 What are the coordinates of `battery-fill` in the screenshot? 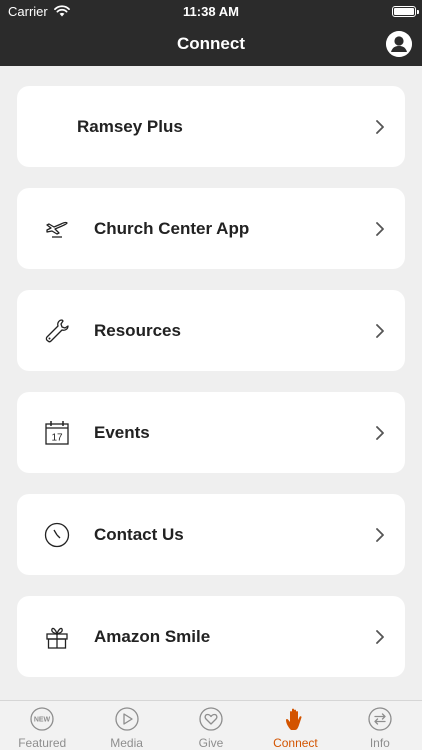 It's located at (404, 11).